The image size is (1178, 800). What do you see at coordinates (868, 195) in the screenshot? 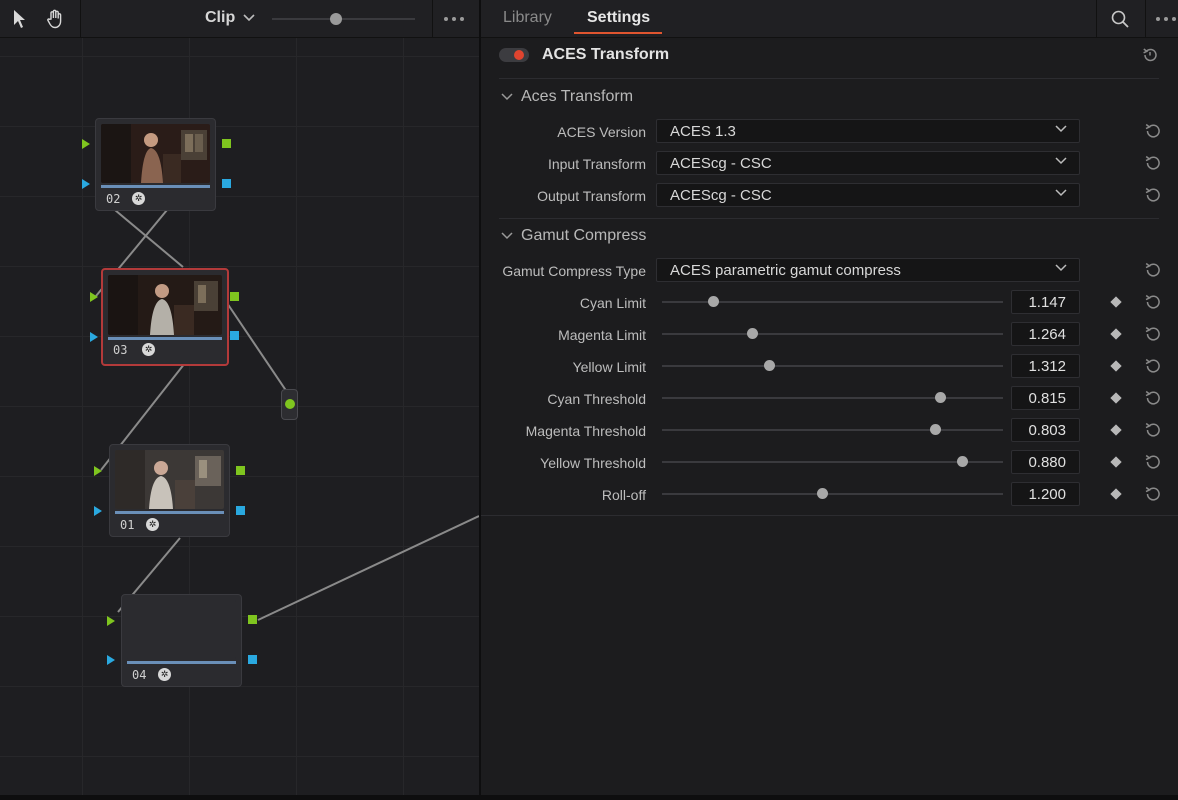
I see `output-transform-dropdown: ACEScg - CSC` at bounding box center [868, 195].